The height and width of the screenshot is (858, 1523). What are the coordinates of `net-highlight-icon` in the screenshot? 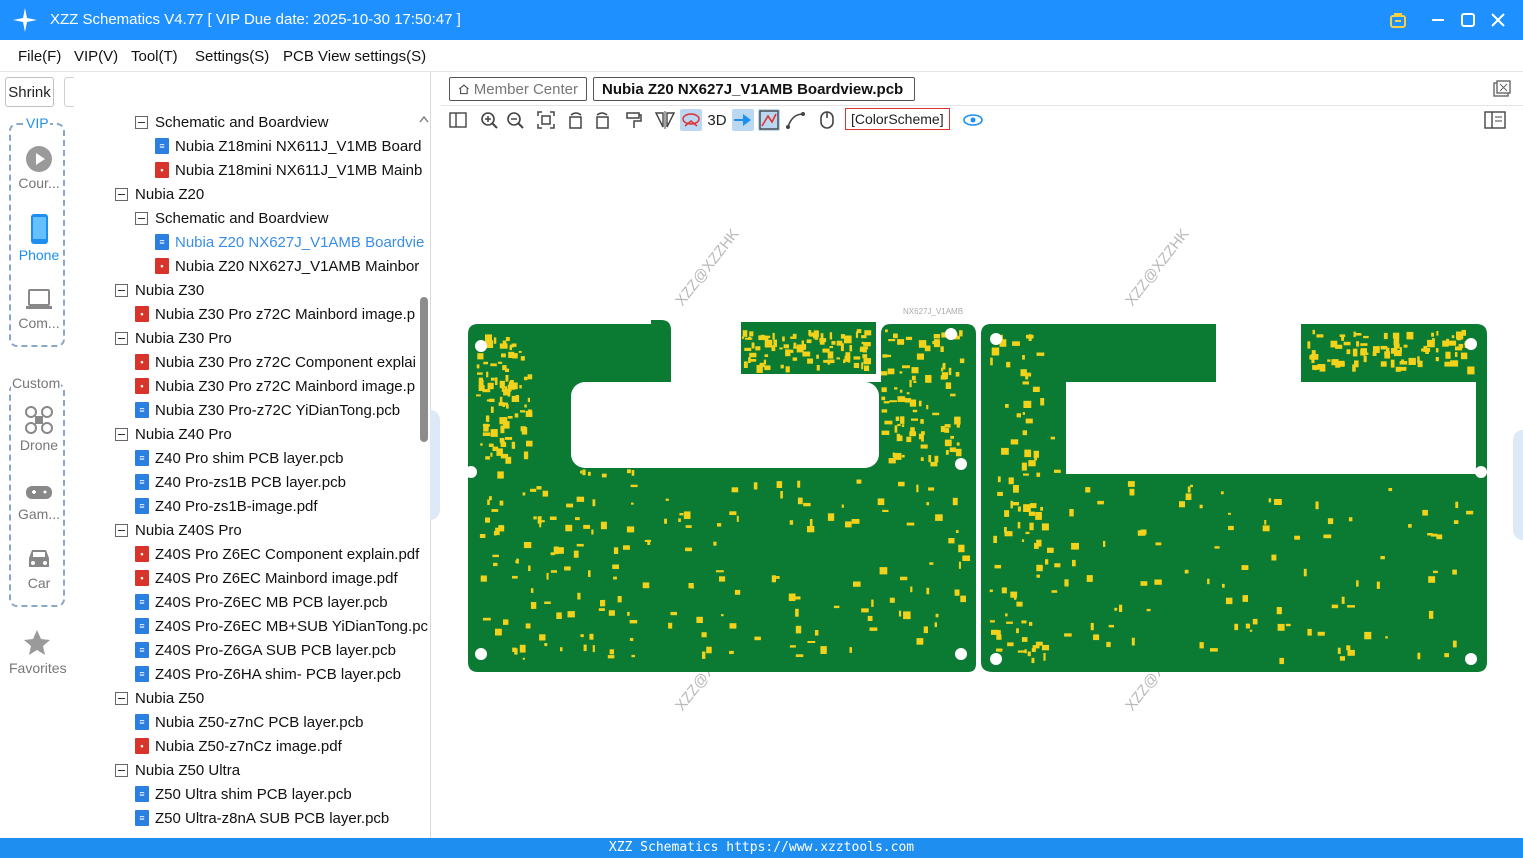 It's located at (691, 120).